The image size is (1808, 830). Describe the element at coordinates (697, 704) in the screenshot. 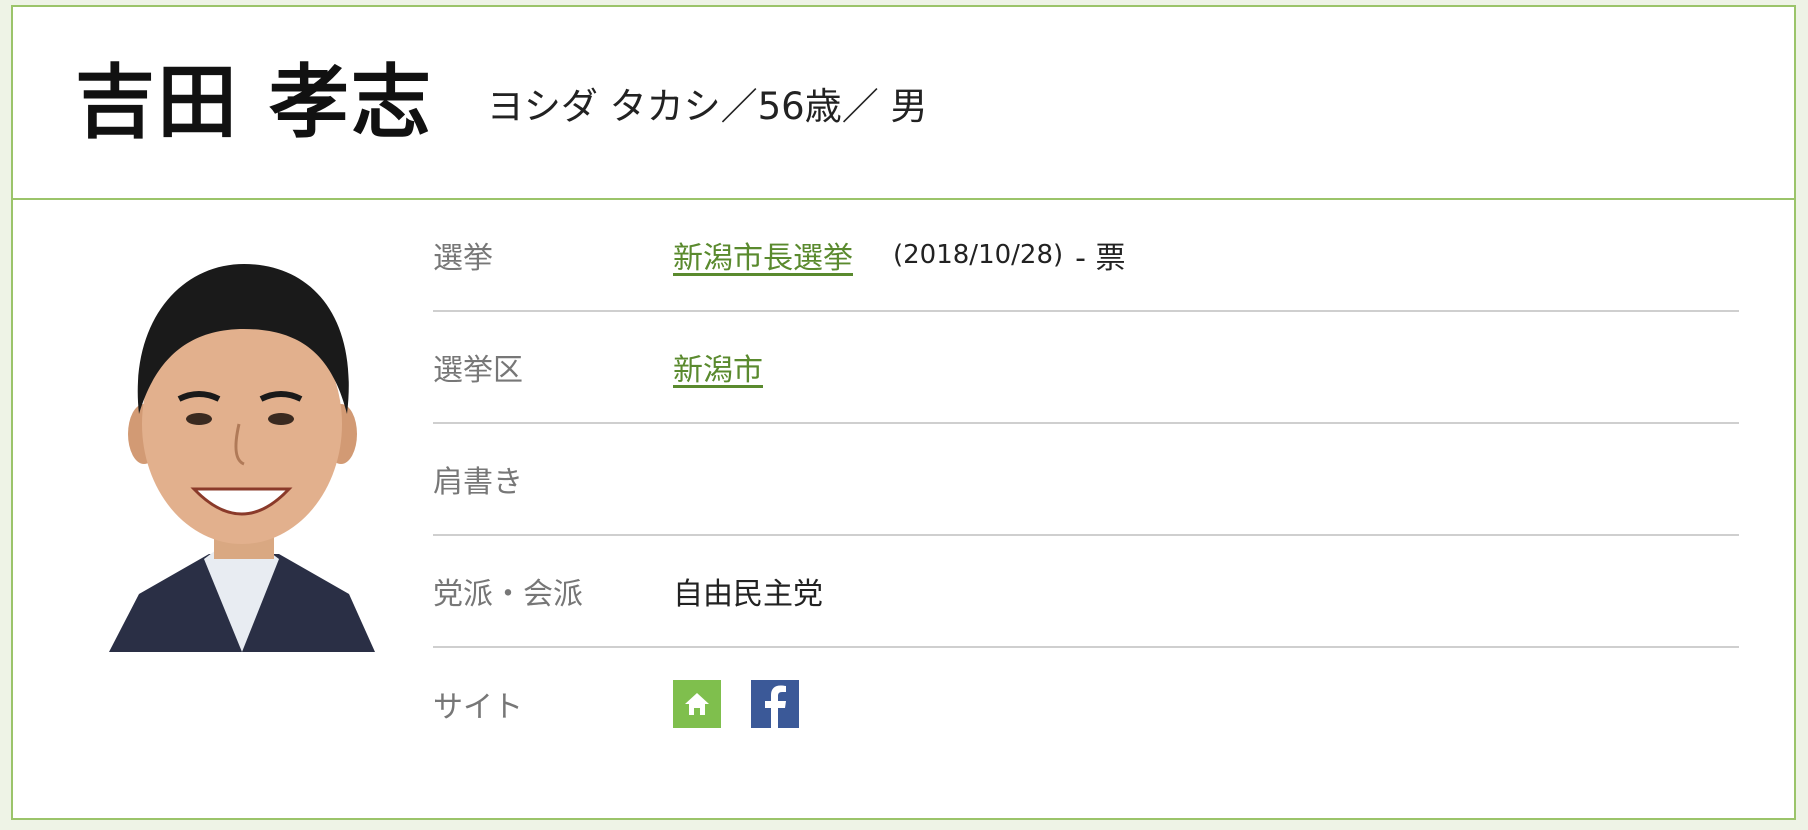

I see `home-icon` at that location.